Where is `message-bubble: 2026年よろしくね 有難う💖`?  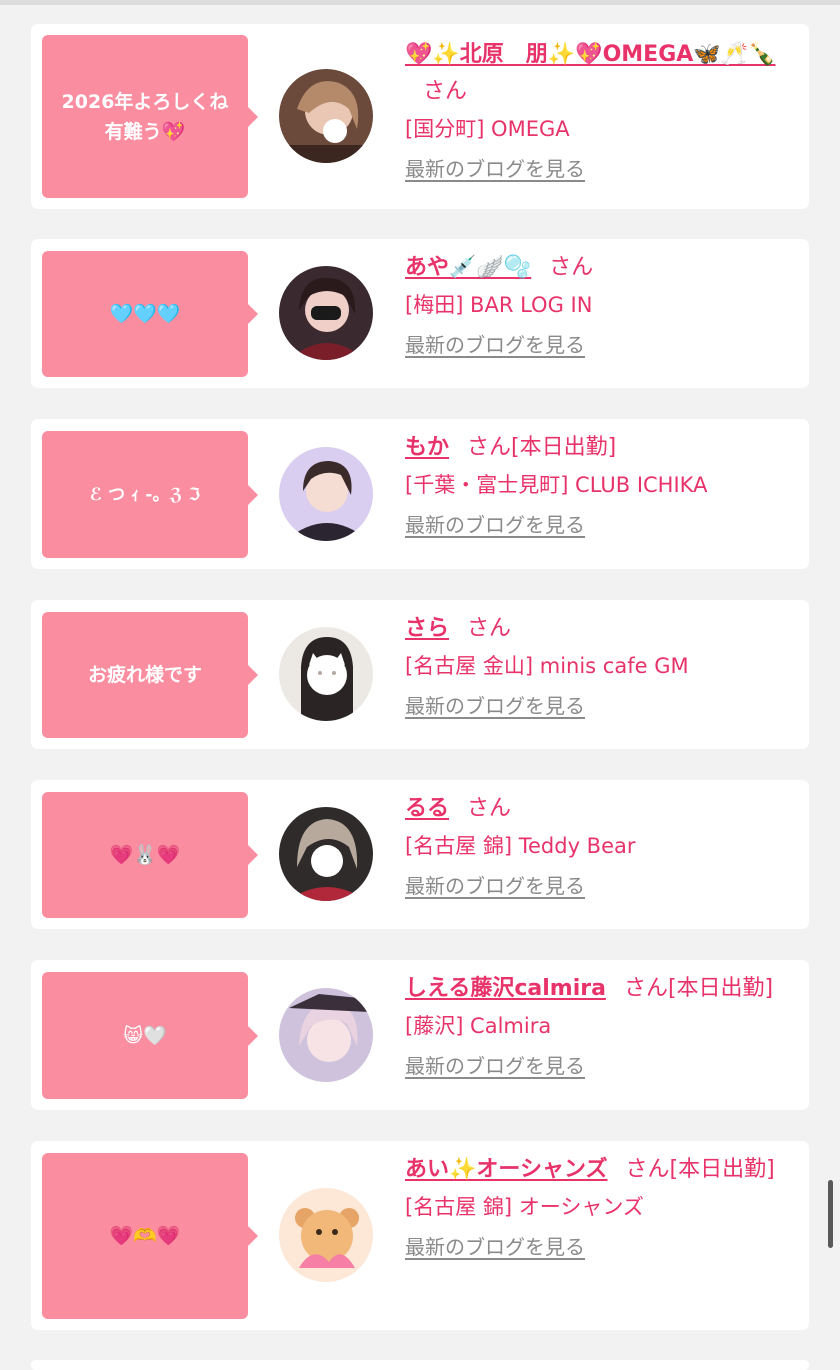
message-bubble: 2026年よろしくね 有難う💖 is located at coordinates (150, 116).